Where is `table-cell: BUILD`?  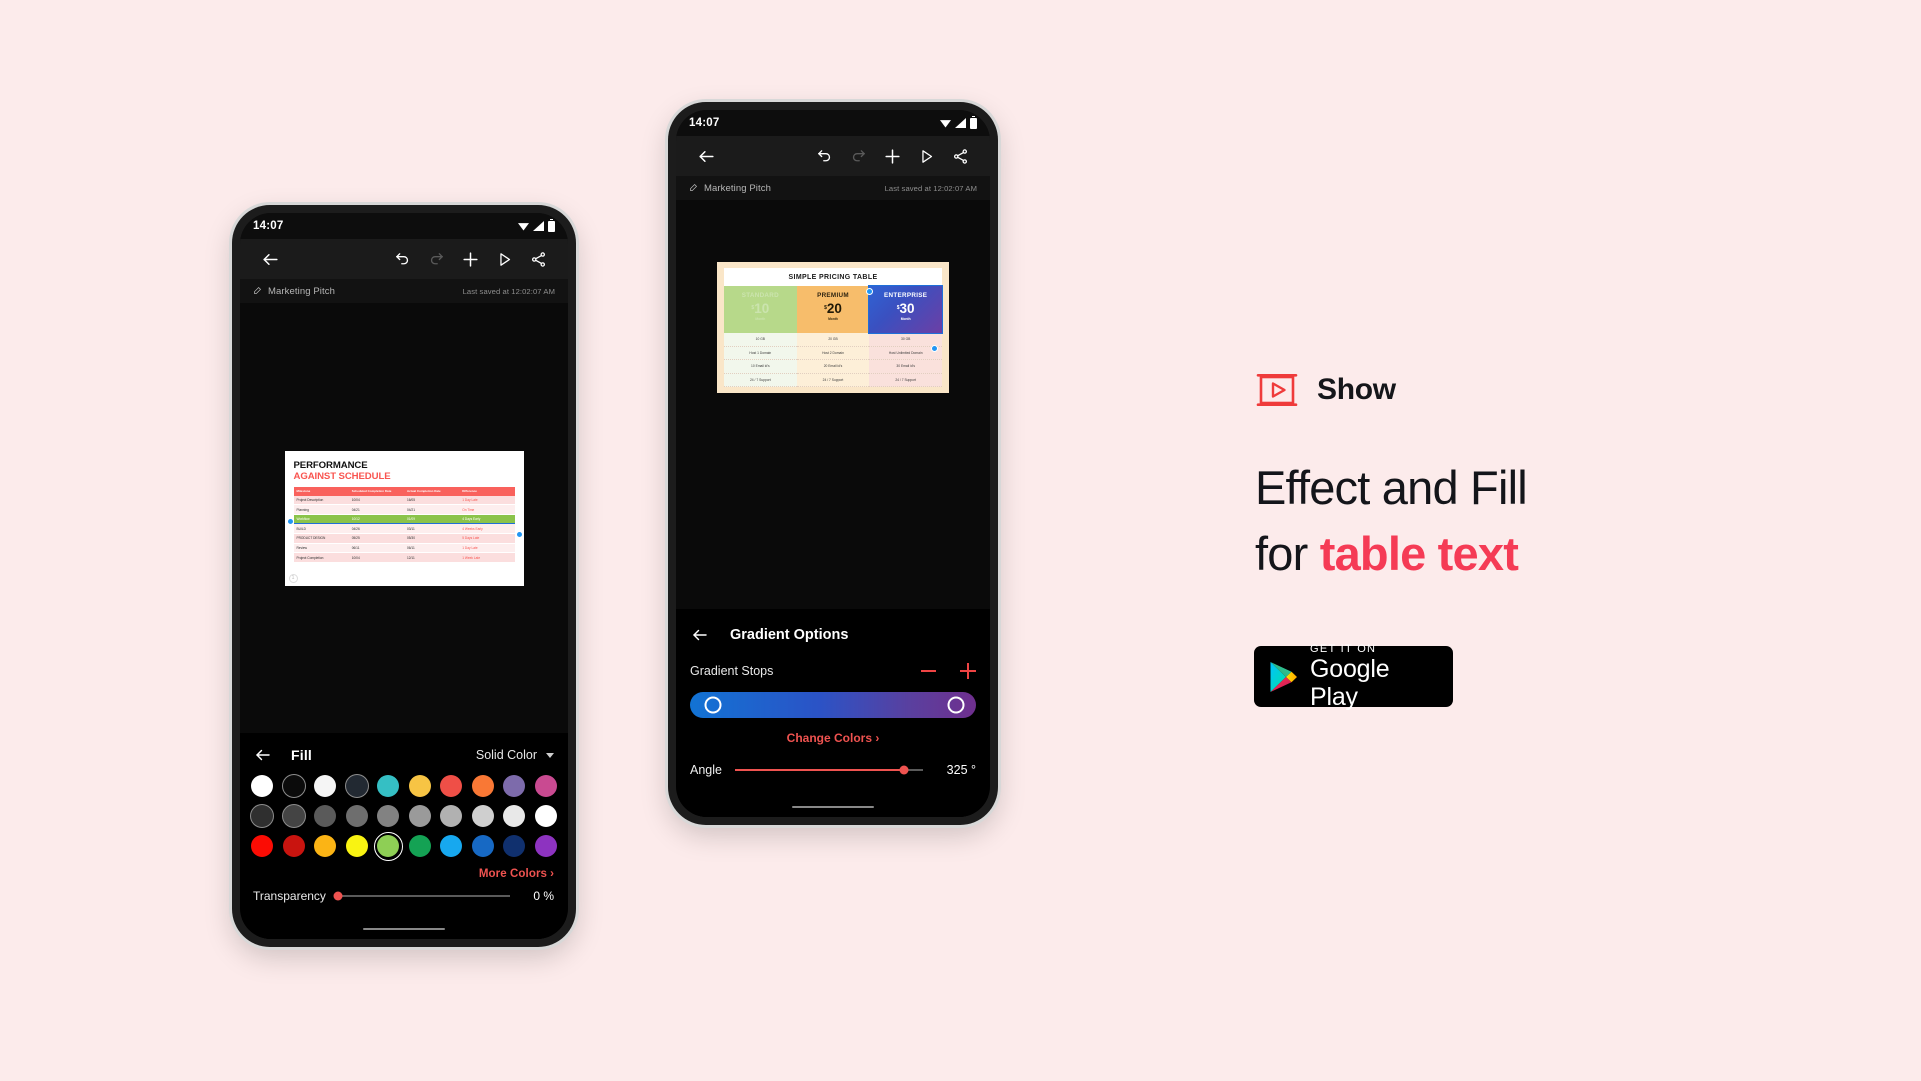 table-cell: BUILD is located at coordinates (321, 529).